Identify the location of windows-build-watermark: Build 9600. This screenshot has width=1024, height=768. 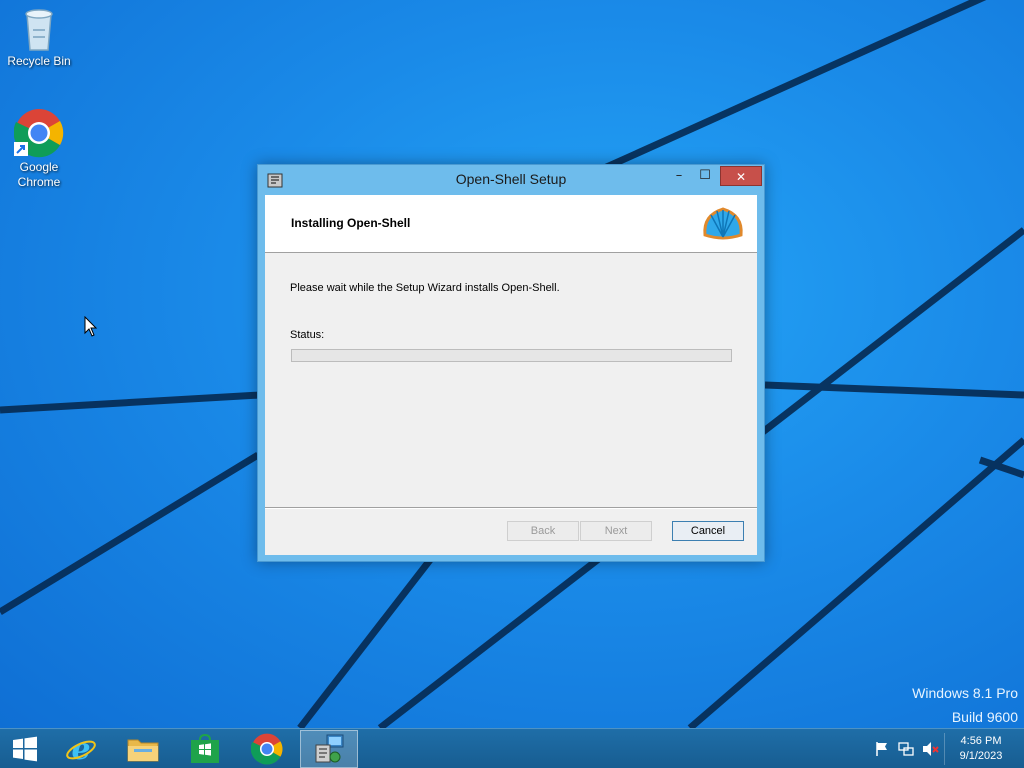
(984, 717).